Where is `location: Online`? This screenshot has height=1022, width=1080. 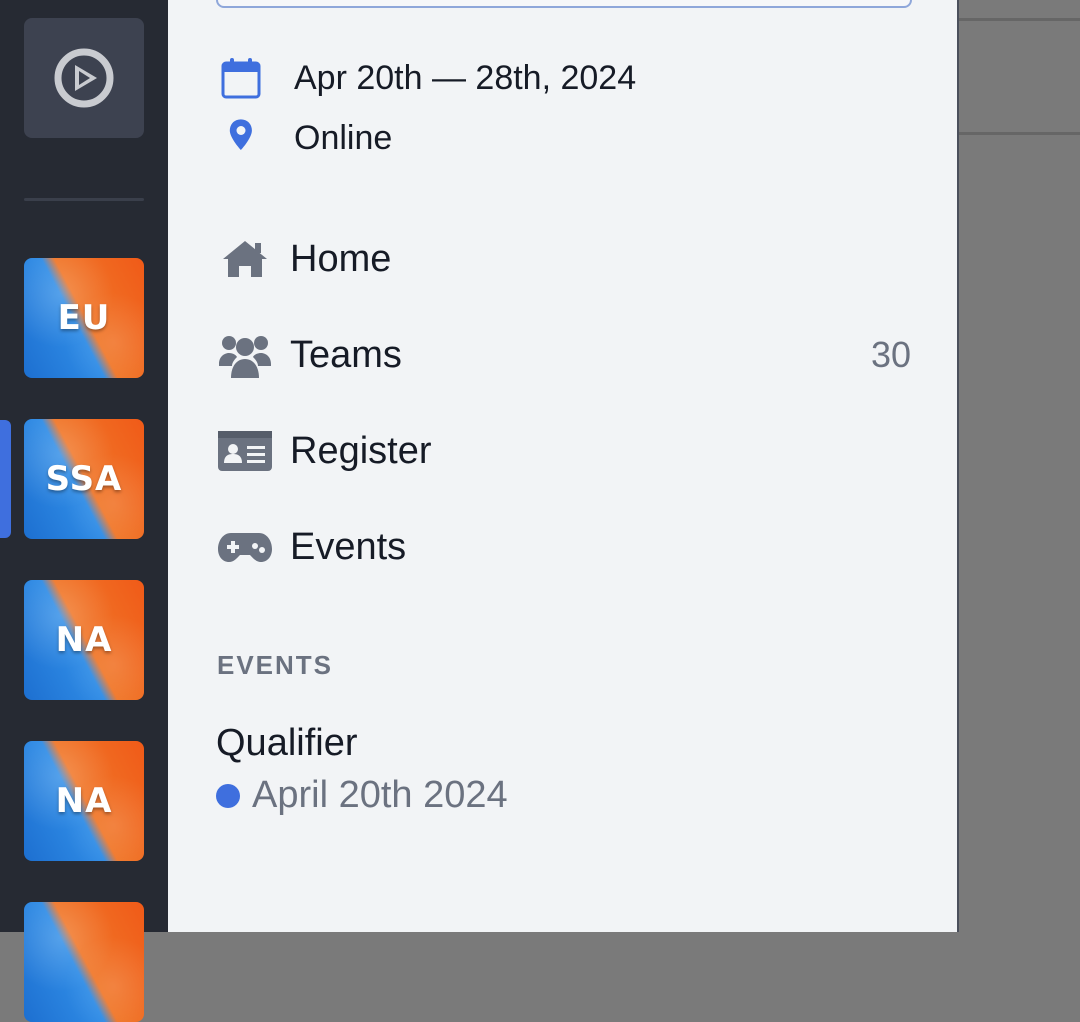 location: Online is located at coordinates (343, 137).